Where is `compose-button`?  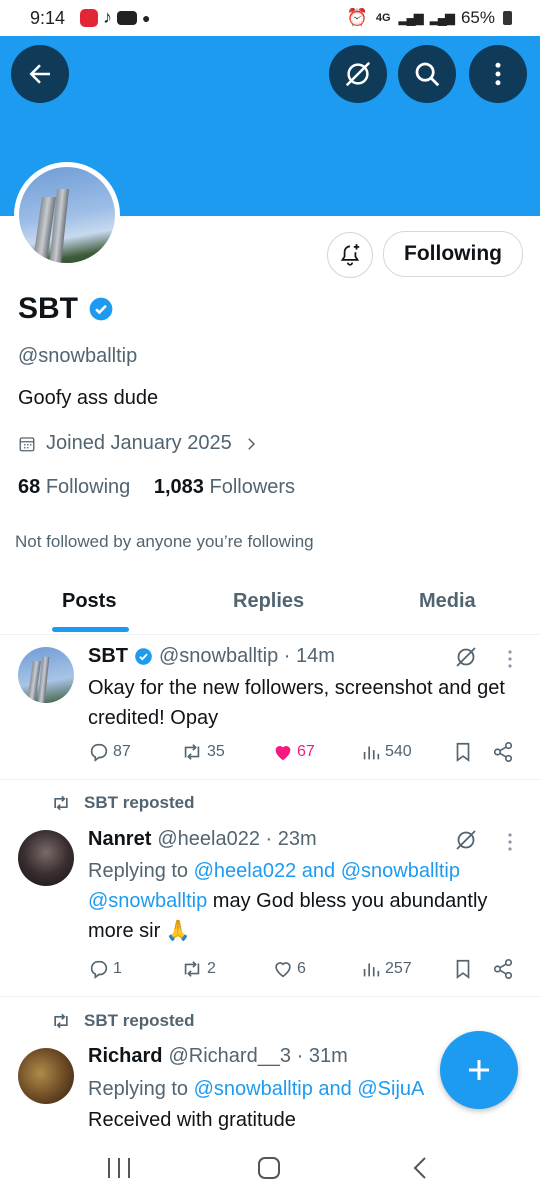
compose-button is located at coordinates (479, 1070).